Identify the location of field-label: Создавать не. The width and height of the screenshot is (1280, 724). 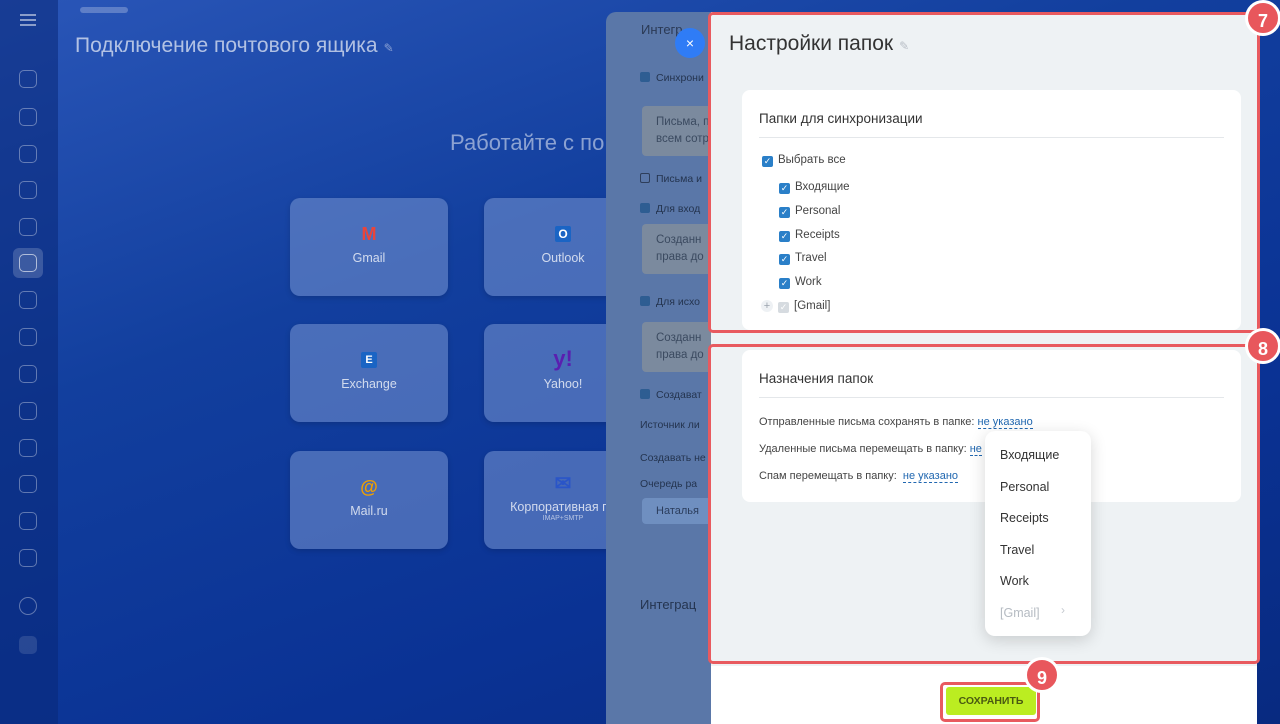
(673, 458).